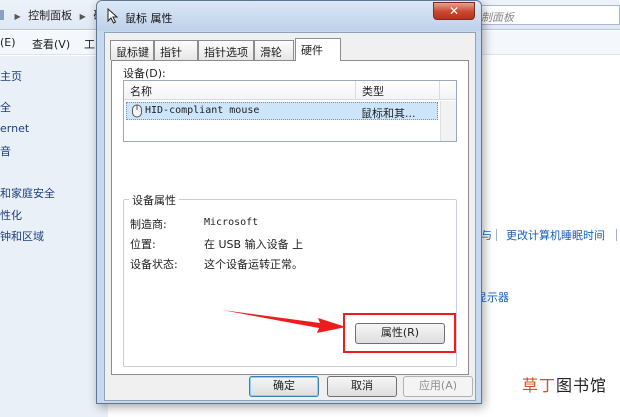 The height and width of the screenshot is (417, 620). Describe the element at coordinates (11, 215) in the screenshot. I see `sidebar-link: 性化` at that location.